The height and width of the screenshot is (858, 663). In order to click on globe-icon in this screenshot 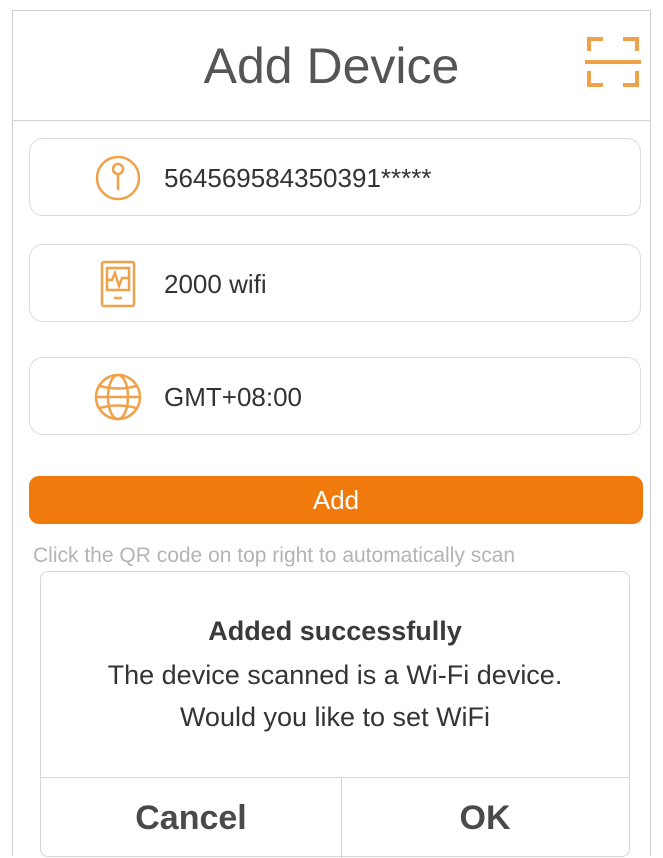, I will do `click(118, 397)`.